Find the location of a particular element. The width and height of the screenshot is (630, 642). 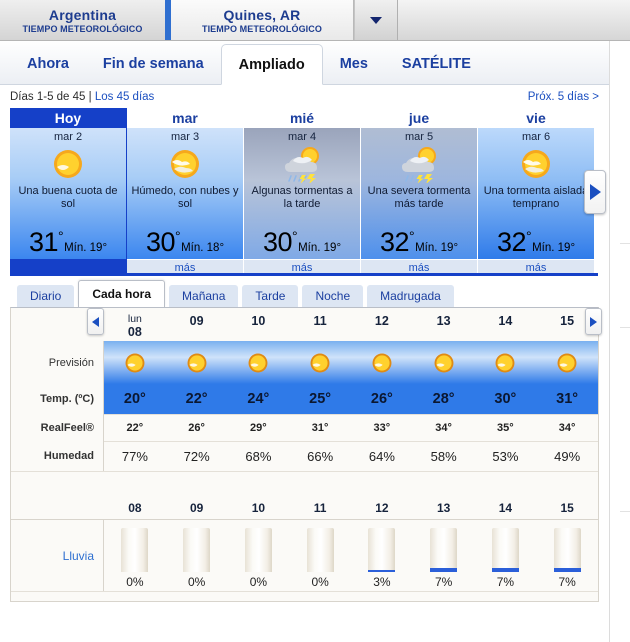

subtab-madrugada: Madrugada is located at coordinates (410, 296).